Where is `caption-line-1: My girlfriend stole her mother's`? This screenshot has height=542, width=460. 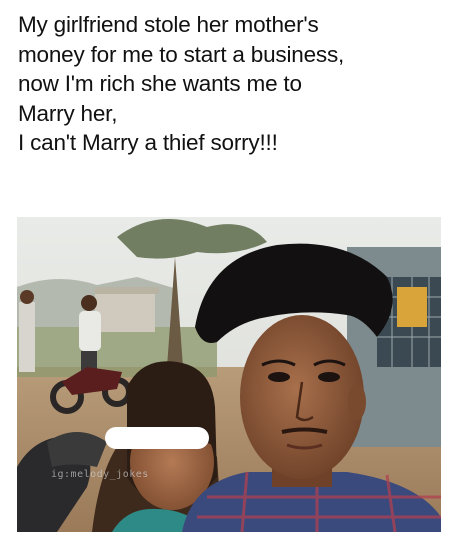
caption-line-1: My girlfriend stole her mother's is located at coordinates (168, 24).